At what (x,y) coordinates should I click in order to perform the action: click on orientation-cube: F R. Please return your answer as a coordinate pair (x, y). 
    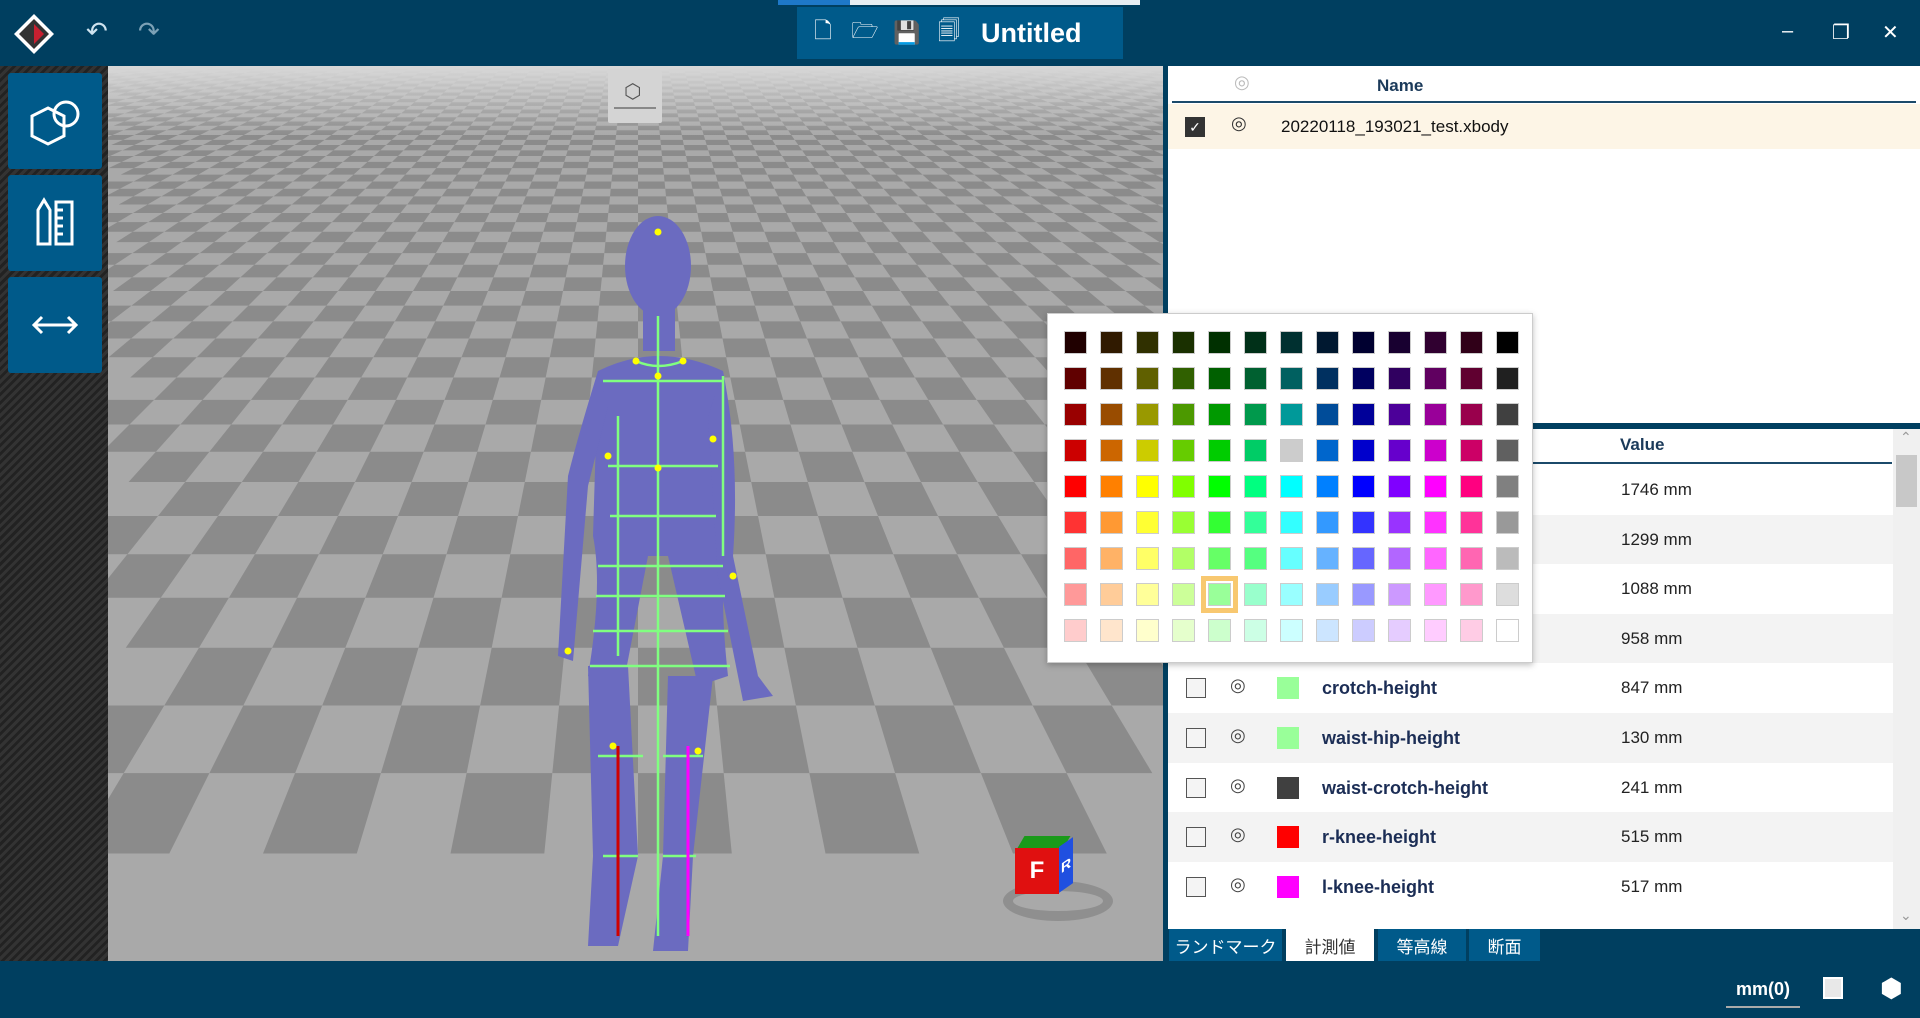
    Looking at the image, I should click on (1058, 881).